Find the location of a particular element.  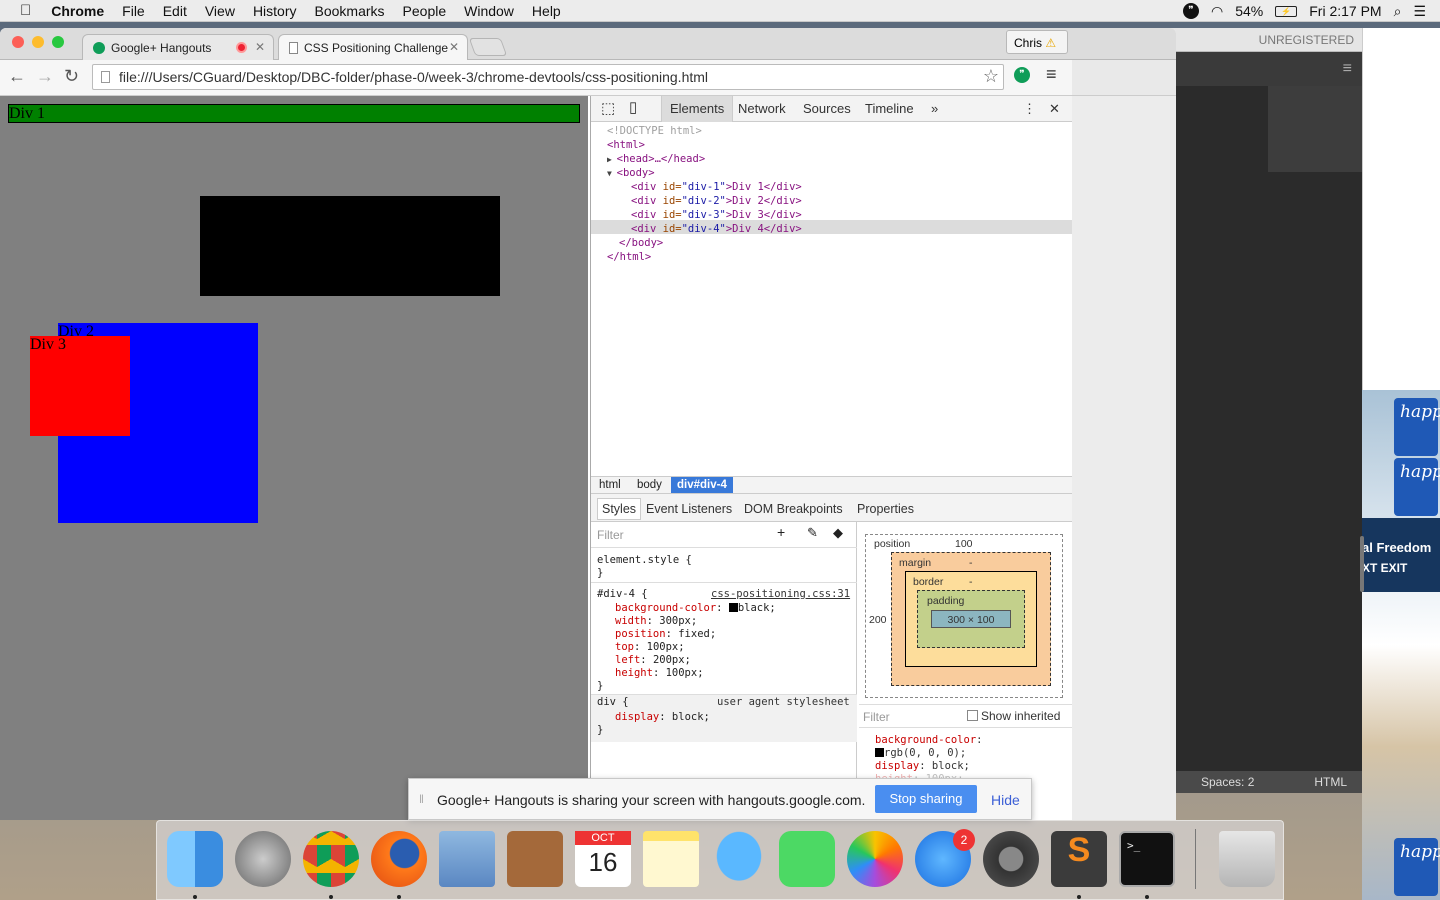

system-preferences-icon is located at coordinates (1011, 859).